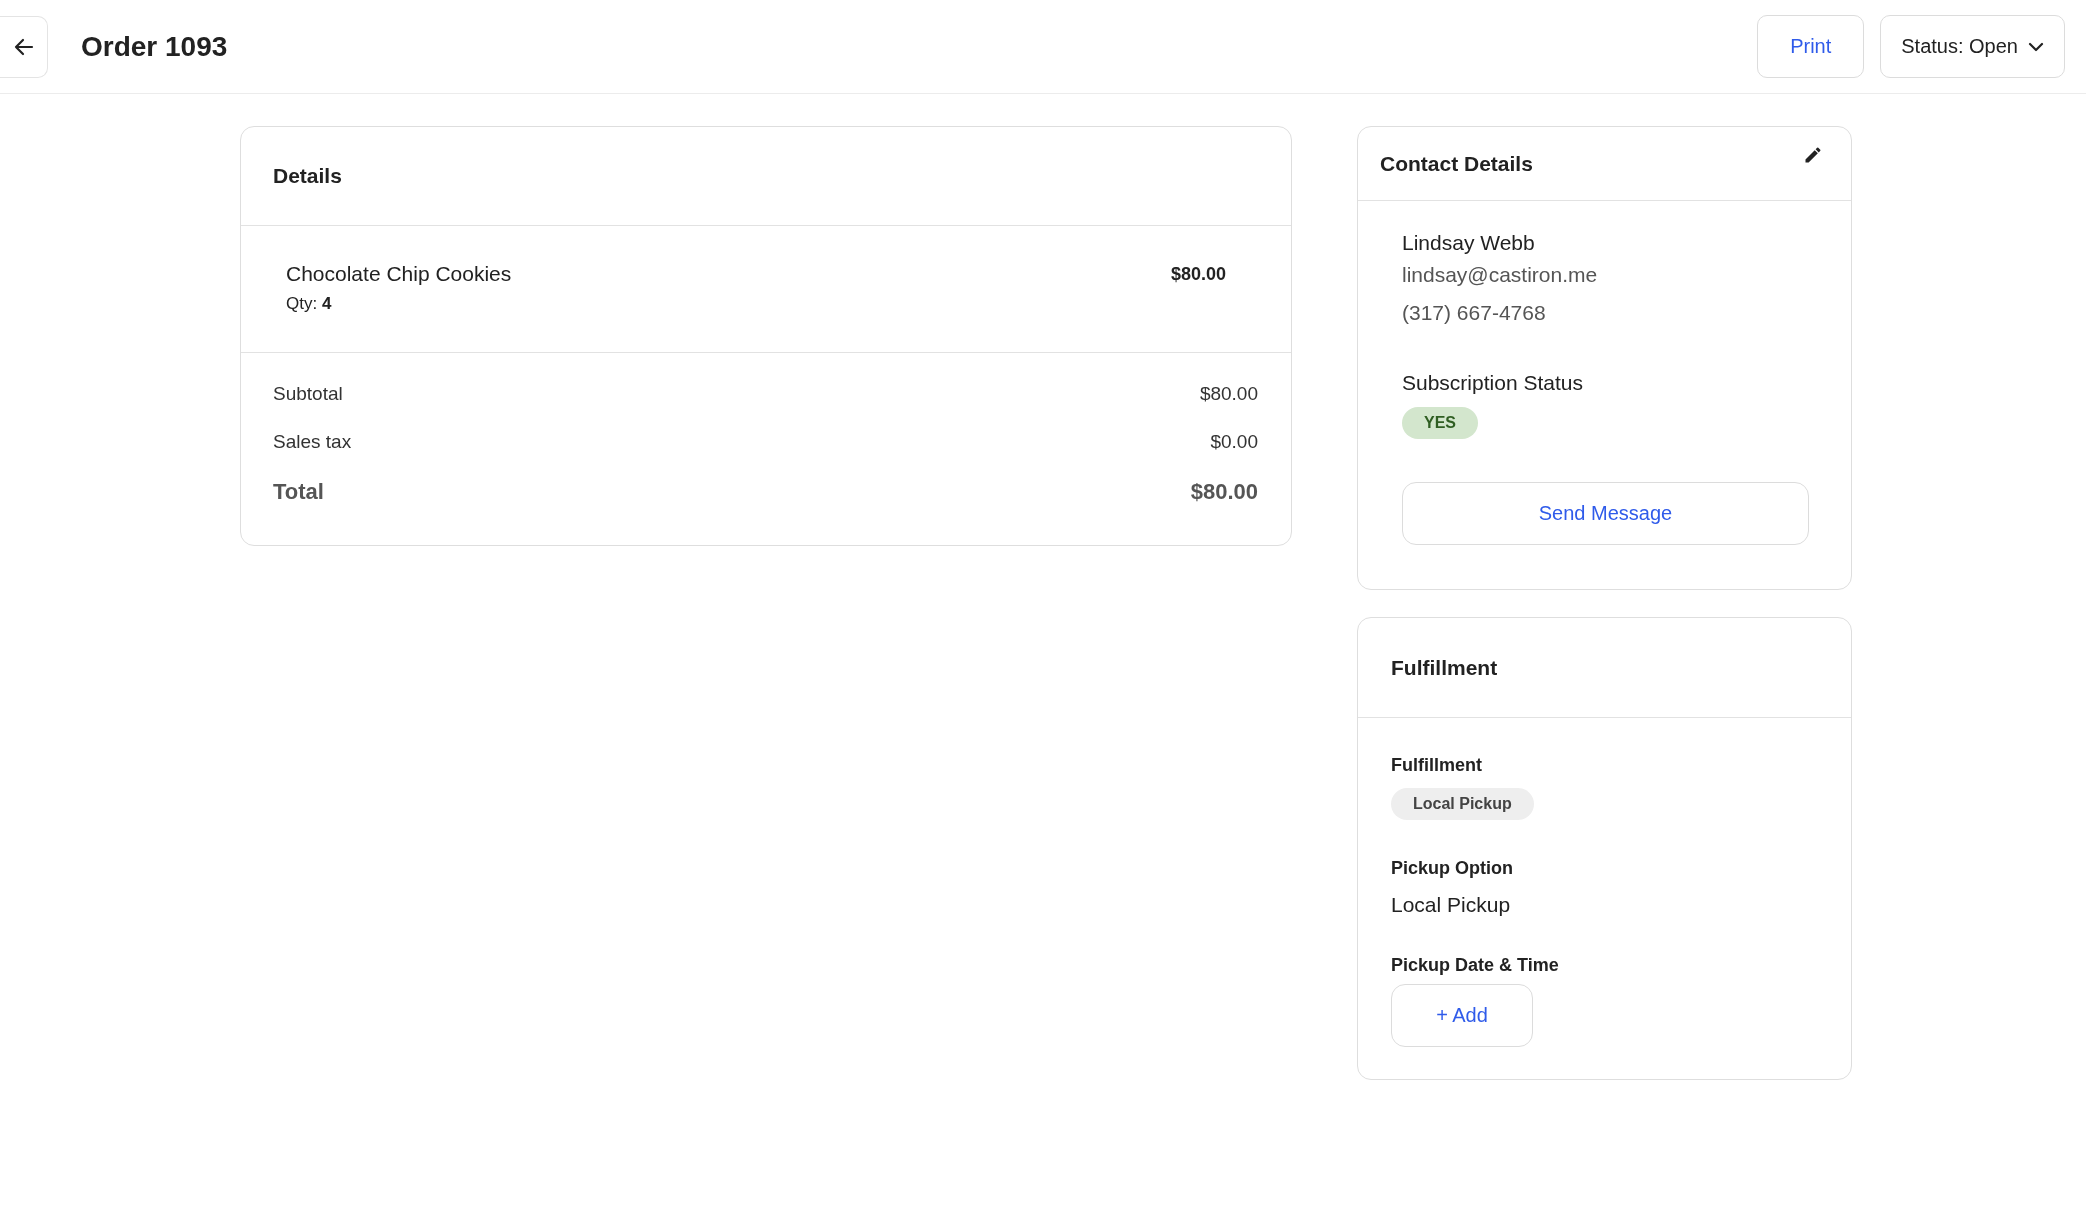 Image resolution: width=2086 pixels, height=1214 pixels. I want to click on chevron-down-icon, so click(2036, 46).